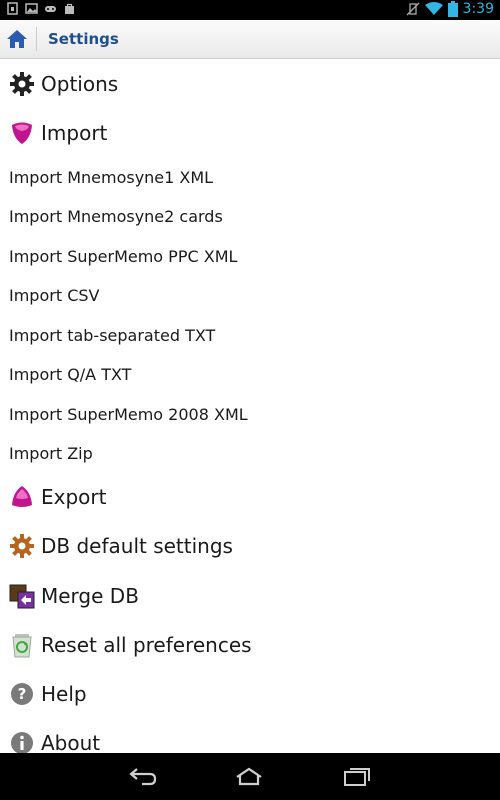  What do you see at coordinates (22, 84) in the screenshot?
I see `gear-icon` at bounding box center [22, 84].